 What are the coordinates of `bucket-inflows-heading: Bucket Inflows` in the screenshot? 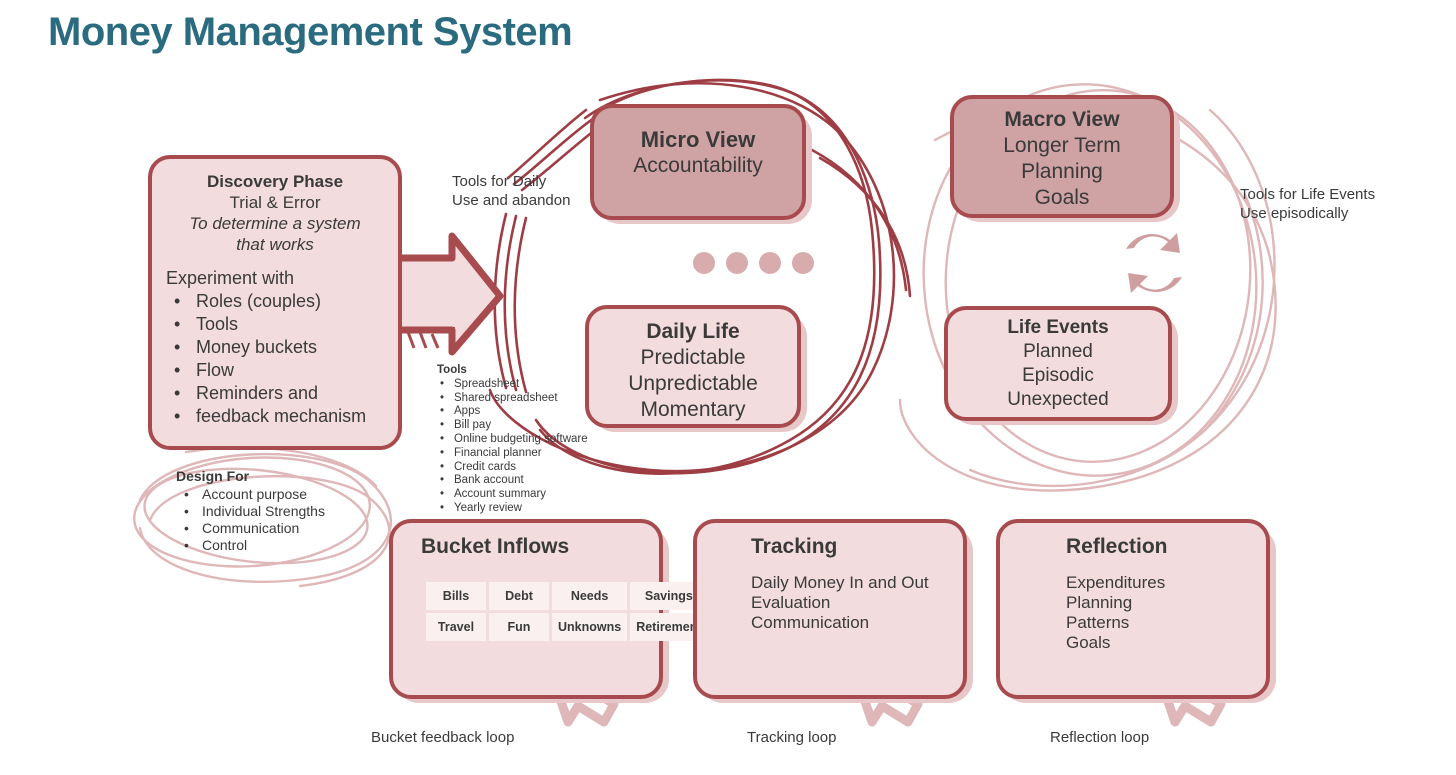 It's located at (495, 546).